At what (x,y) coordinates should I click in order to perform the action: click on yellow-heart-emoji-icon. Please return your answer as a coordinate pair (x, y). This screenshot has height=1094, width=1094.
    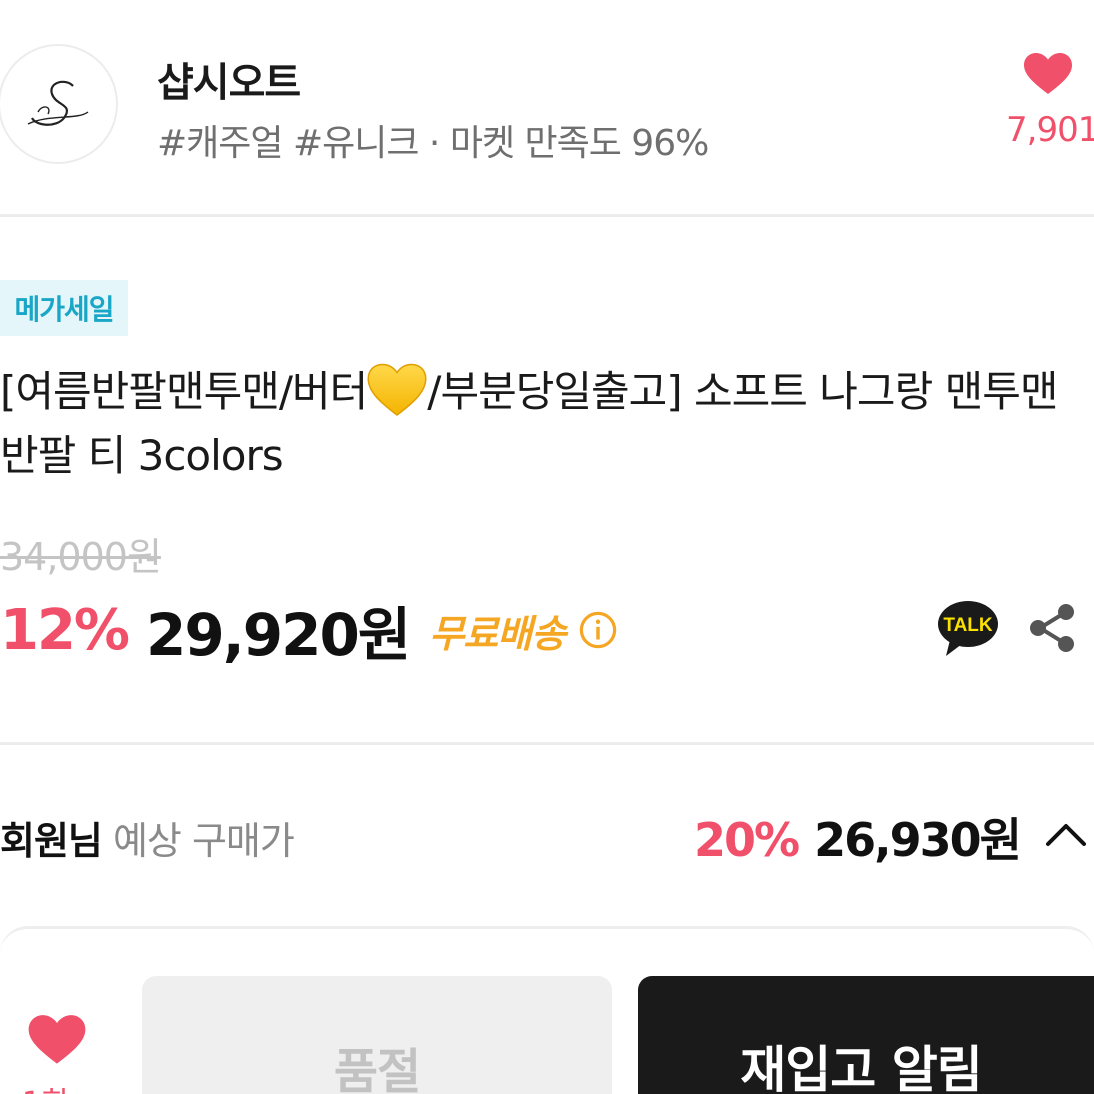
    Looking at the image, I should click on (397, 389).